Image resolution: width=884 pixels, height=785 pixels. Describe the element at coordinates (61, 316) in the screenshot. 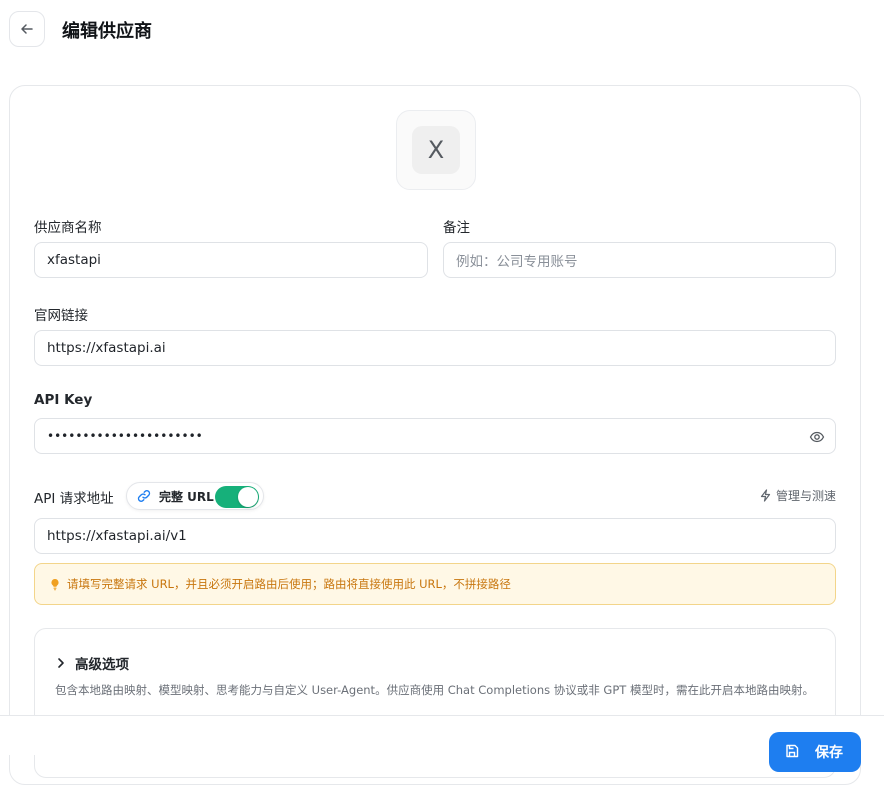

I see `website-label: 官网链接` at that location.